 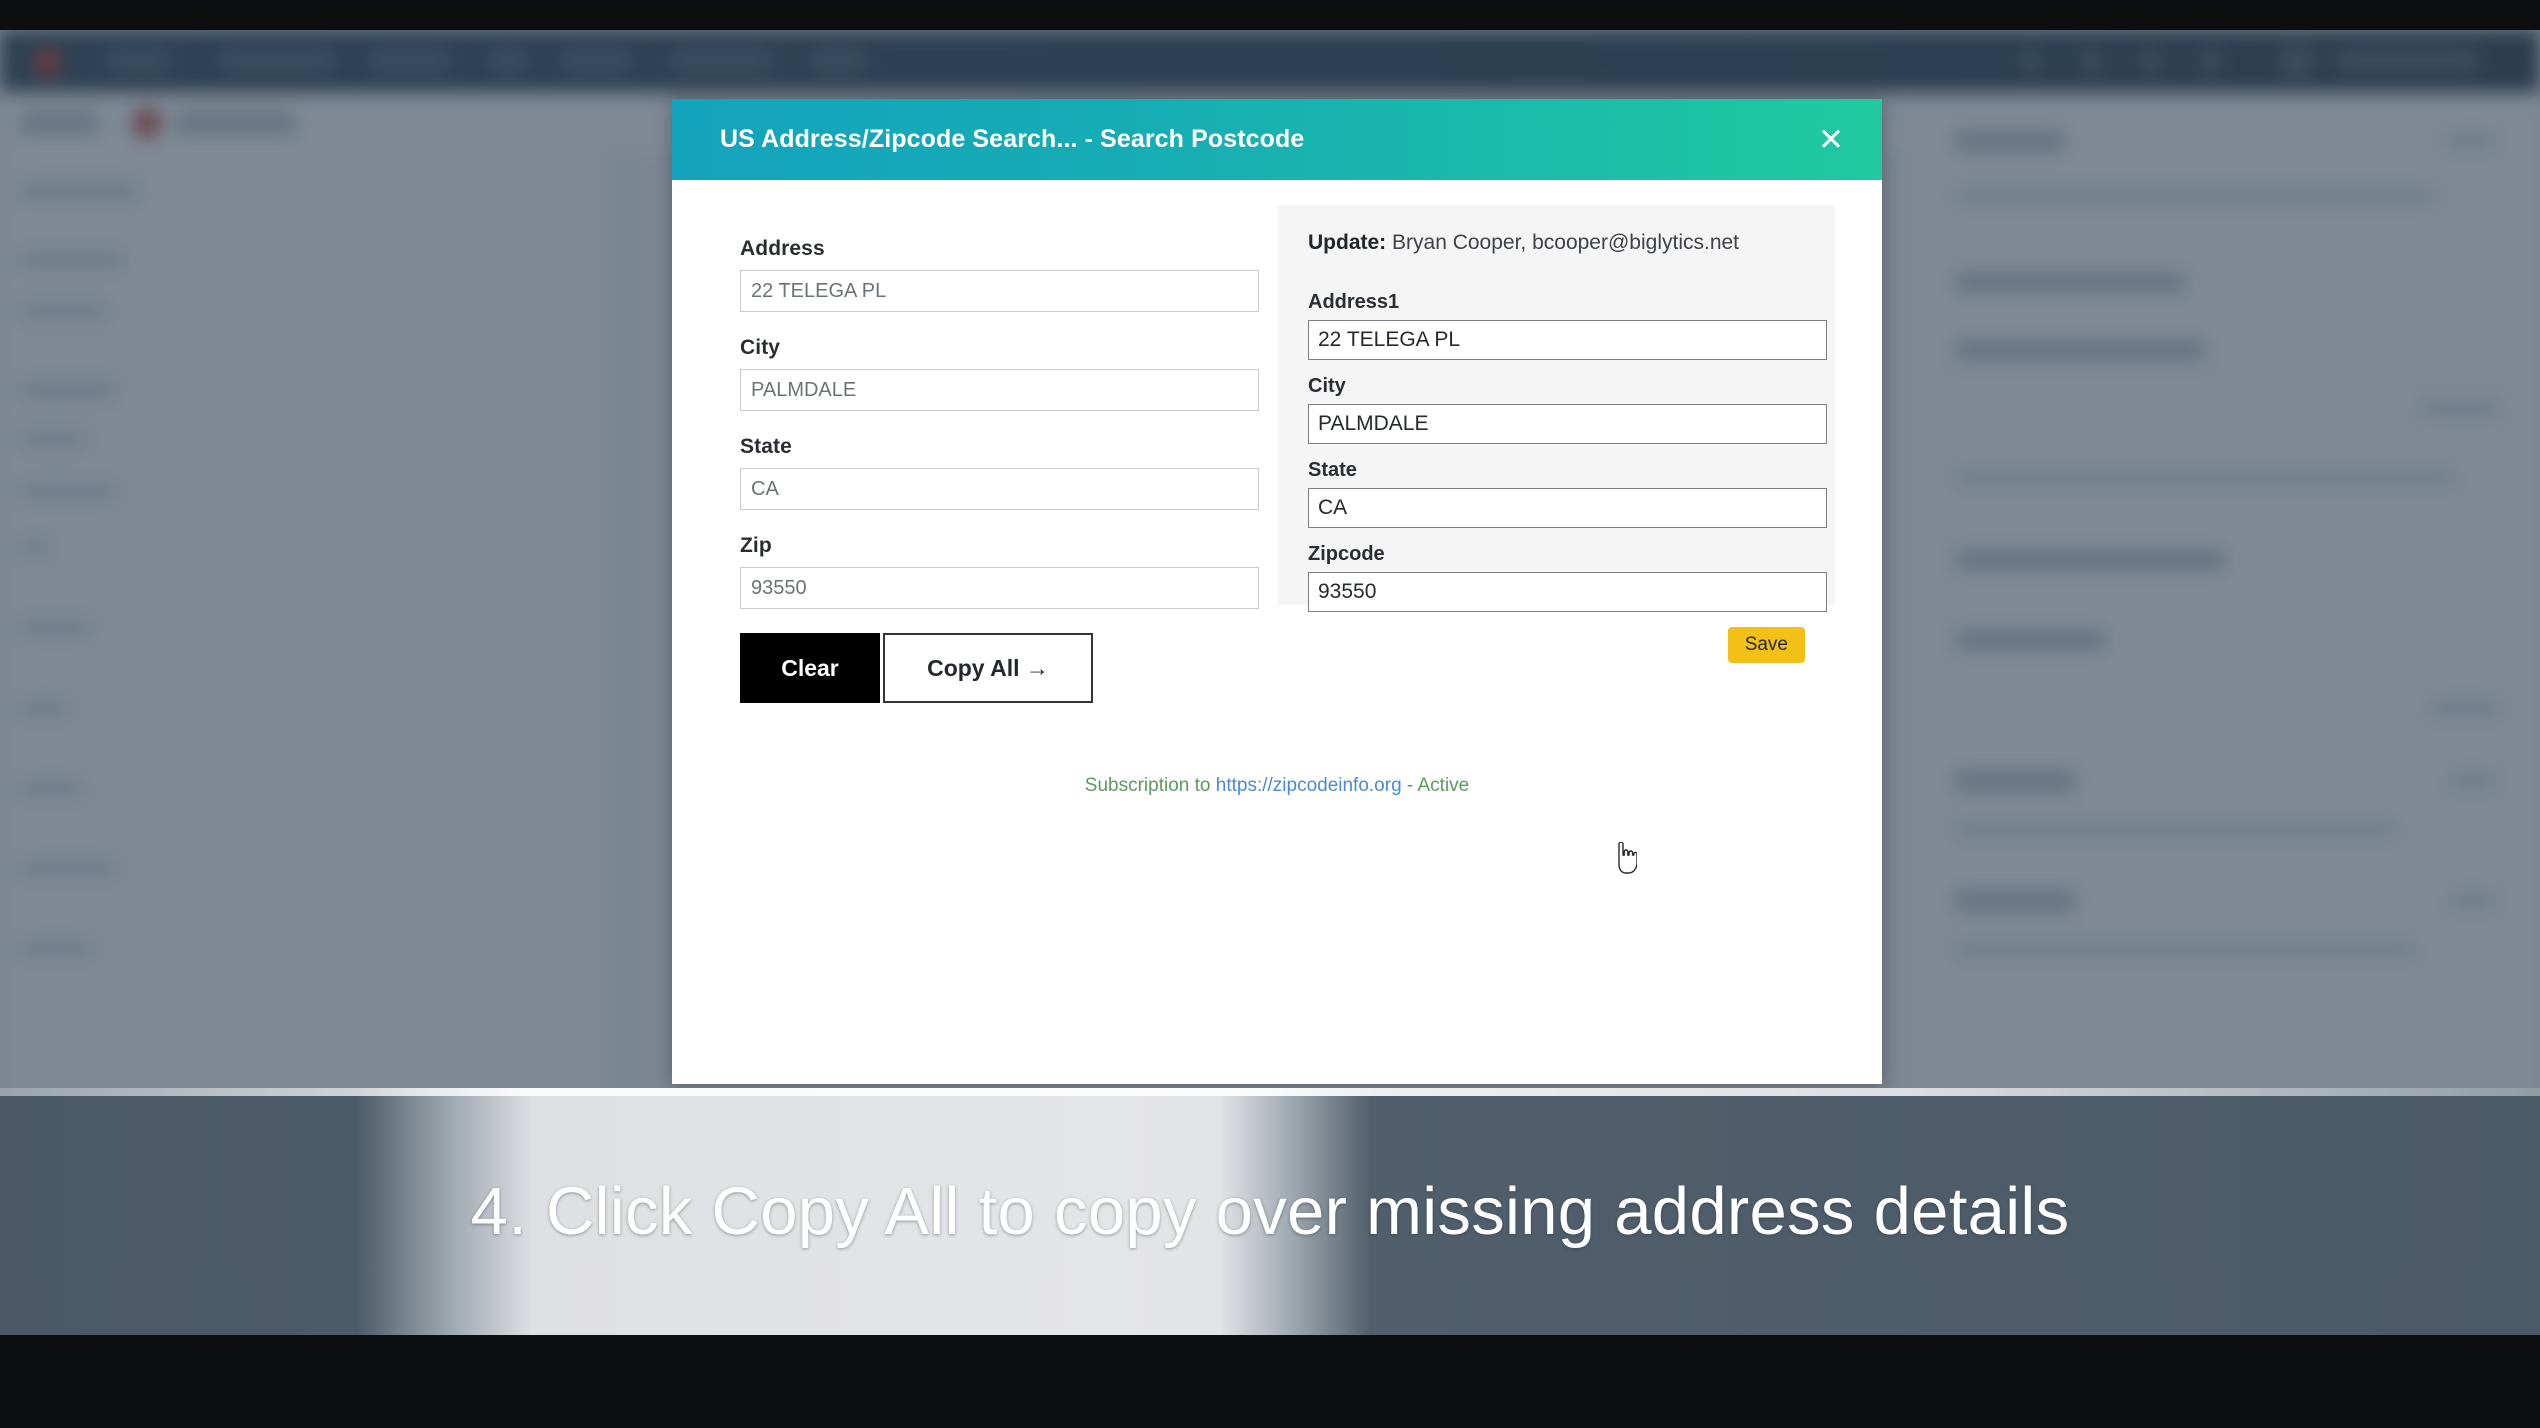 I want to click on subscription-suffix: - Active, so click(x=1435, y=785).